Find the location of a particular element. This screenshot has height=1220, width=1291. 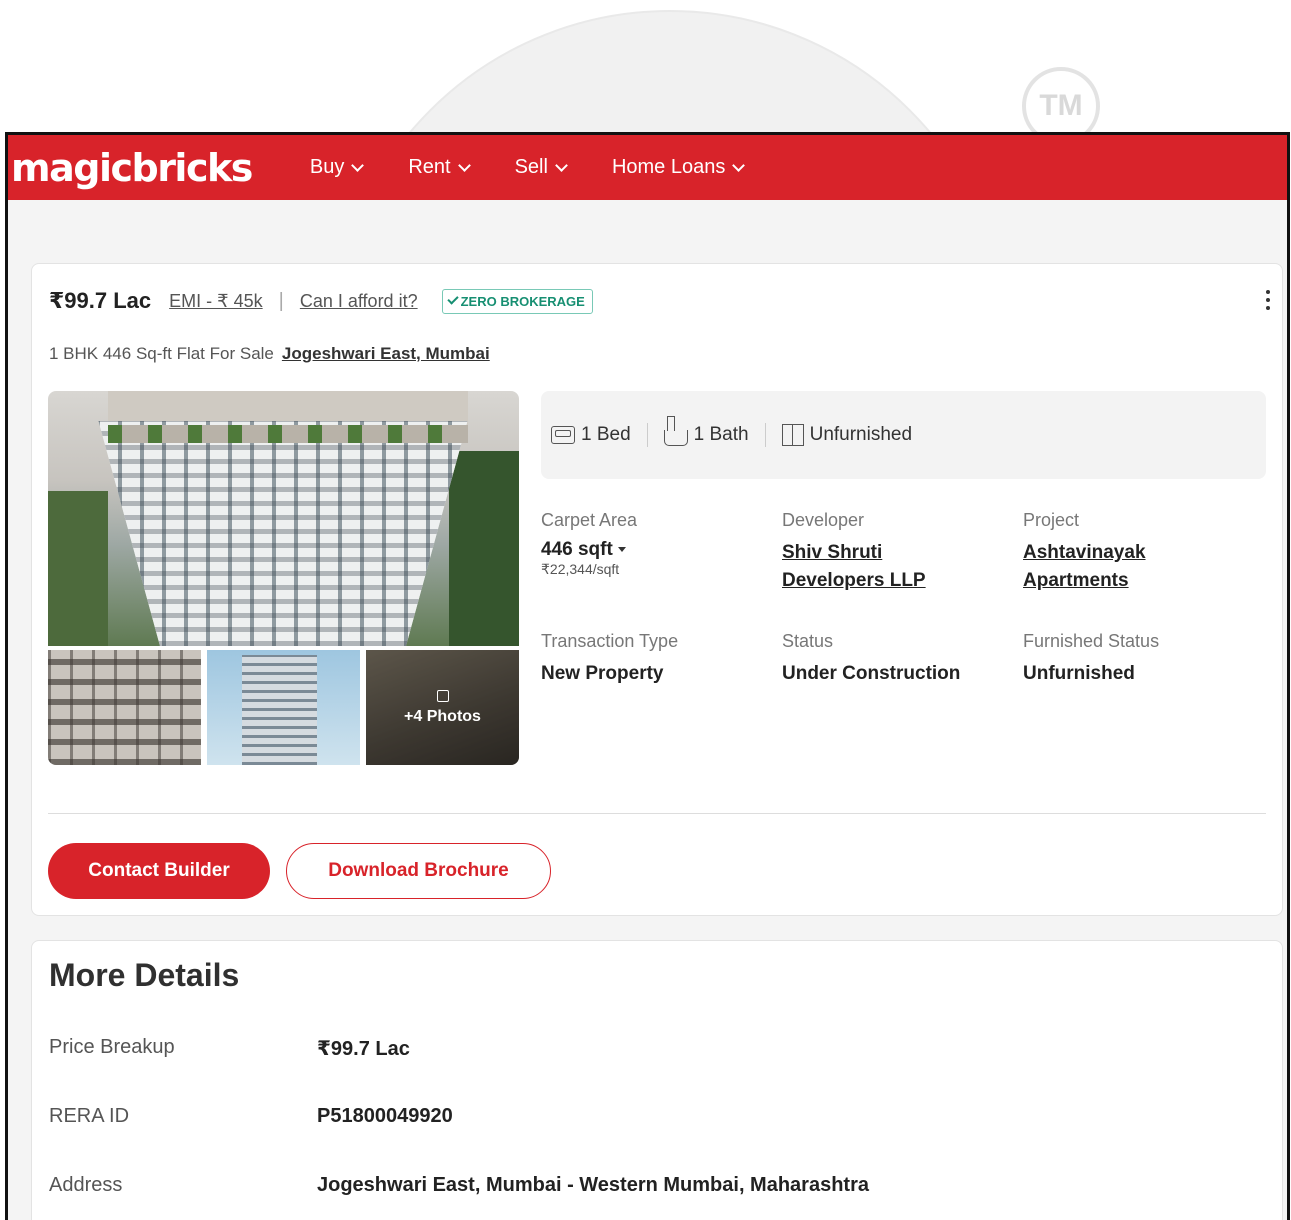

nav-sell: Sell is located at coordinates (541, 167).